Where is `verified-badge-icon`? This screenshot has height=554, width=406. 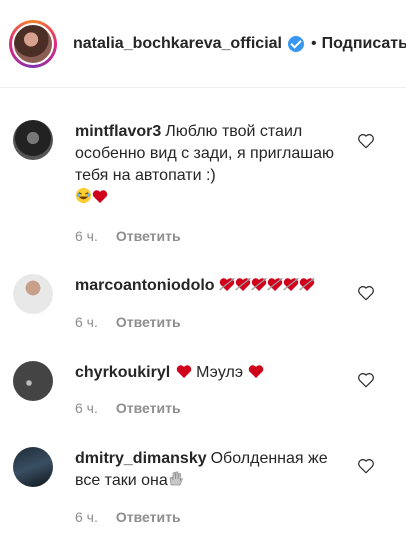 verified-badge-icon is located at coordinates (295, 44).